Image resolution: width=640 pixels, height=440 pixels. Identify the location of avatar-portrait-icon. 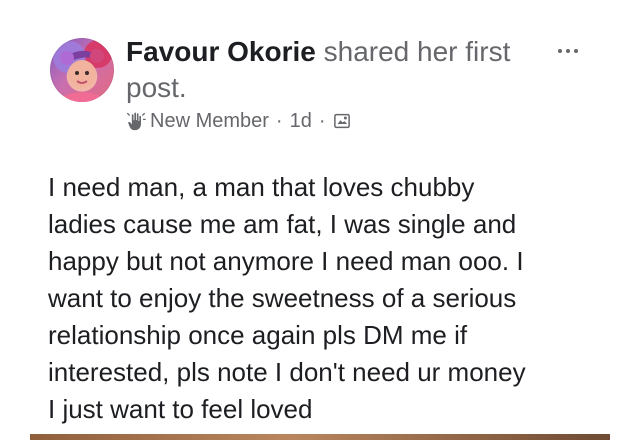
(82, 75).